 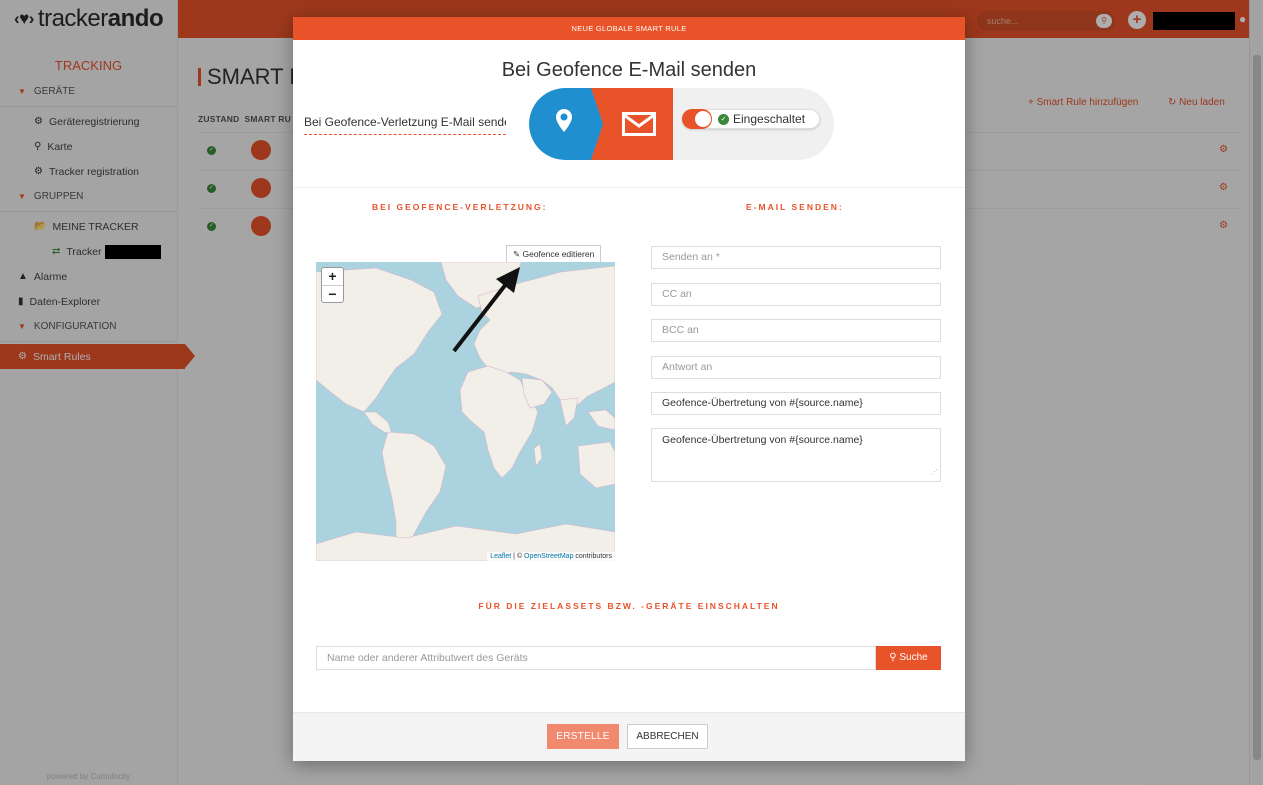 I want to click on annotation-arrow, so click(x=486, y=310).